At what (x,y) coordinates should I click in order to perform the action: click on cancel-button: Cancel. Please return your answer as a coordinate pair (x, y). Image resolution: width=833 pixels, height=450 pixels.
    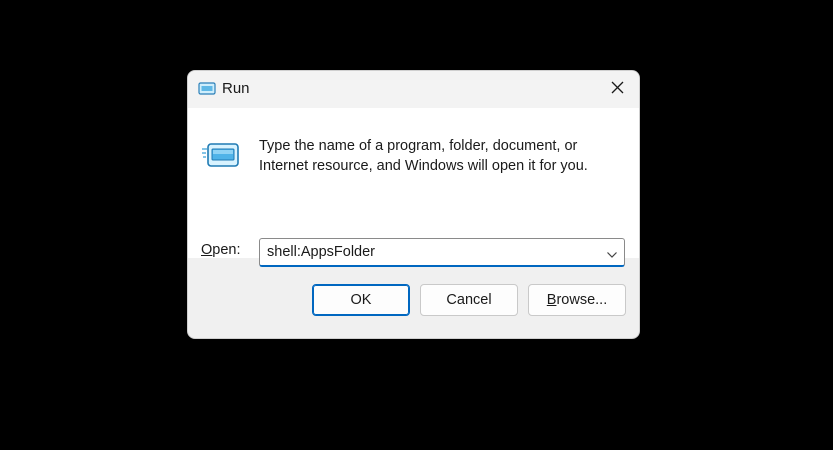
    Looking at the image, I should click on (469, 300).